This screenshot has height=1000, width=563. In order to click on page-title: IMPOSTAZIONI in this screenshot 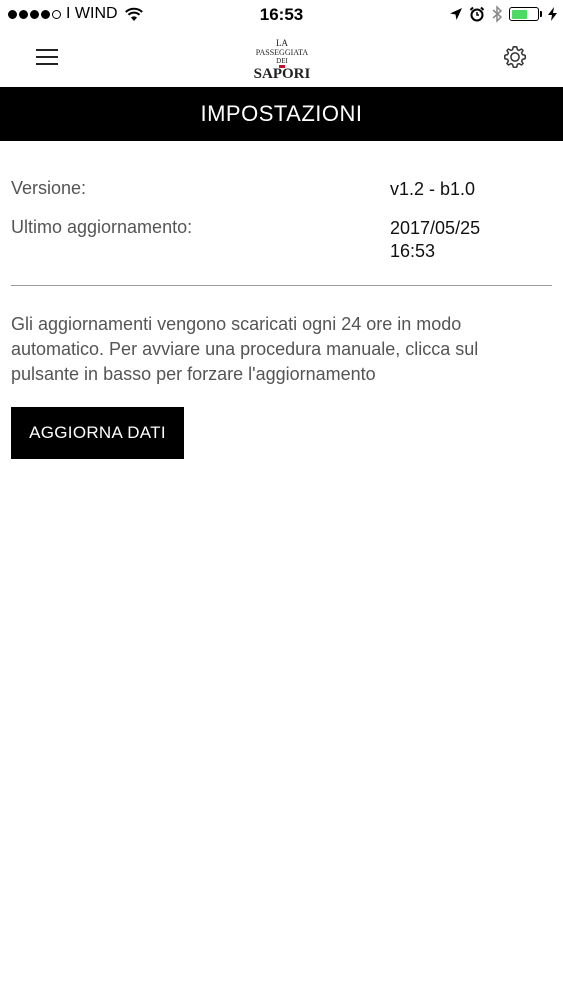, I will do `click(281, 113)`.